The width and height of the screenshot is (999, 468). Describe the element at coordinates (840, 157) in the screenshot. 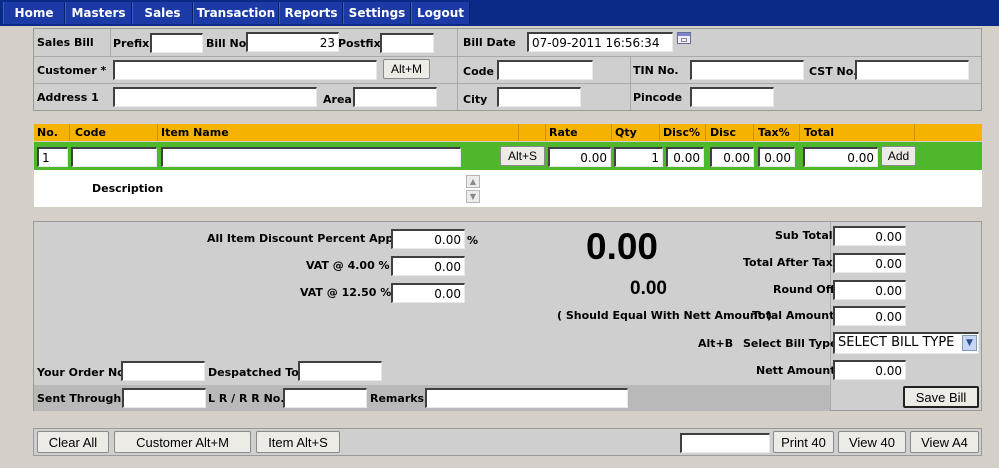

I see `row-total-input` at that location.